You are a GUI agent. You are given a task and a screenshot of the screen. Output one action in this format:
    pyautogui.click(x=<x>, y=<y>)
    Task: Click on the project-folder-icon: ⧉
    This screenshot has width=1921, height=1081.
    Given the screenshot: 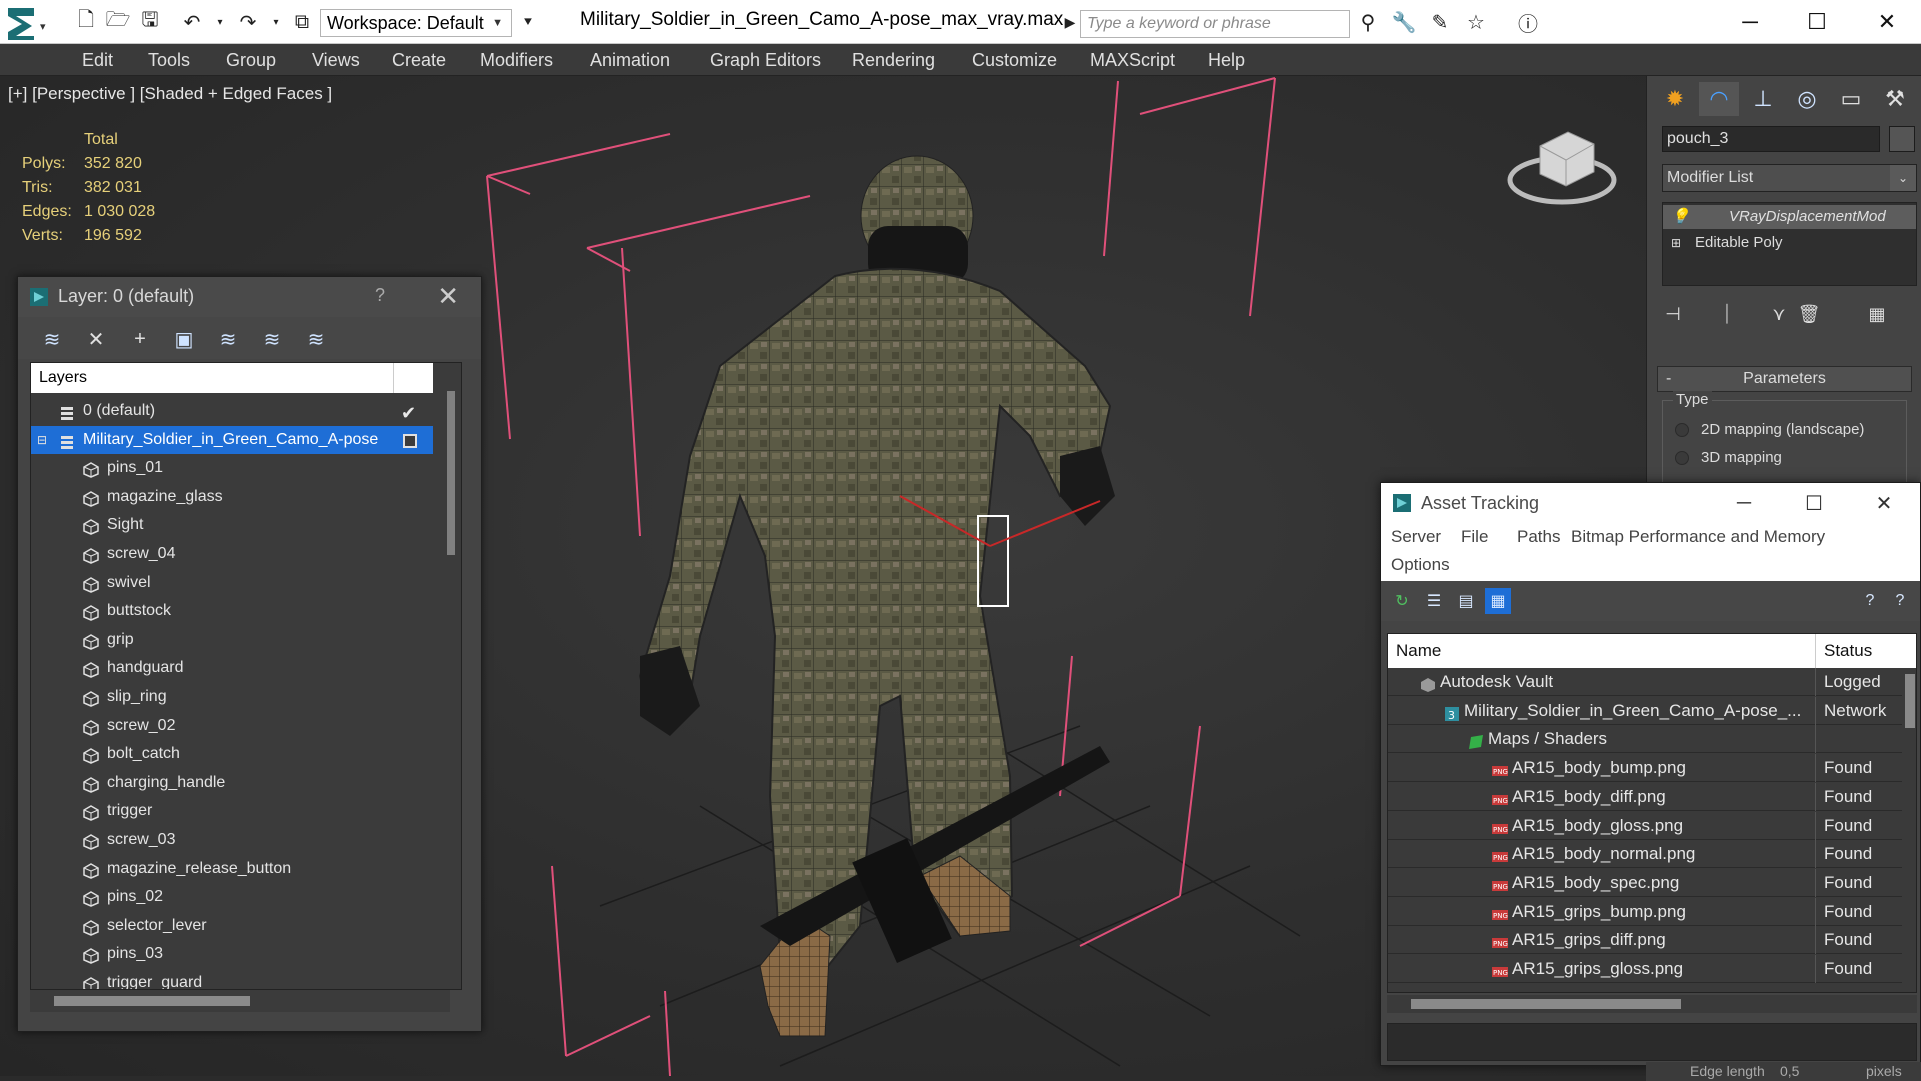 What is the action you would take?
    pyautogui.click(x=302, y=22)
    